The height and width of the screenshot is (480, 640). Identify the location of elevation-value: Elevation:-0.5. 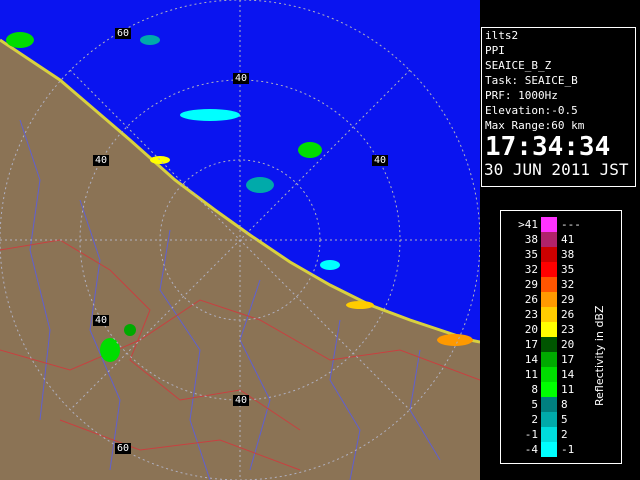
(531, 110).